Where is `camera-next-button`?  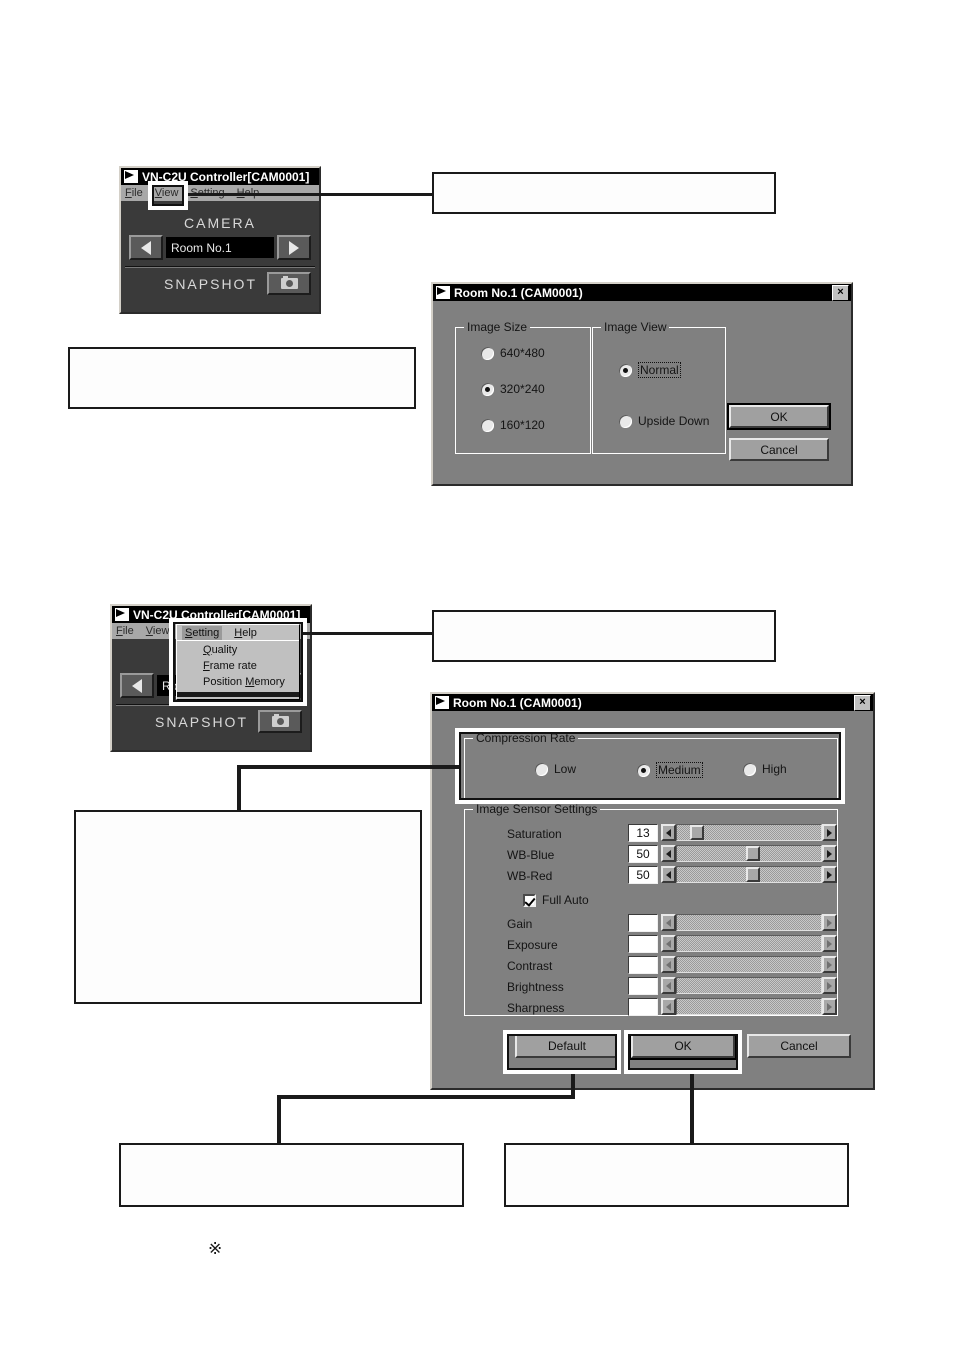
camera-next-button is located at coordinates (294, 247).